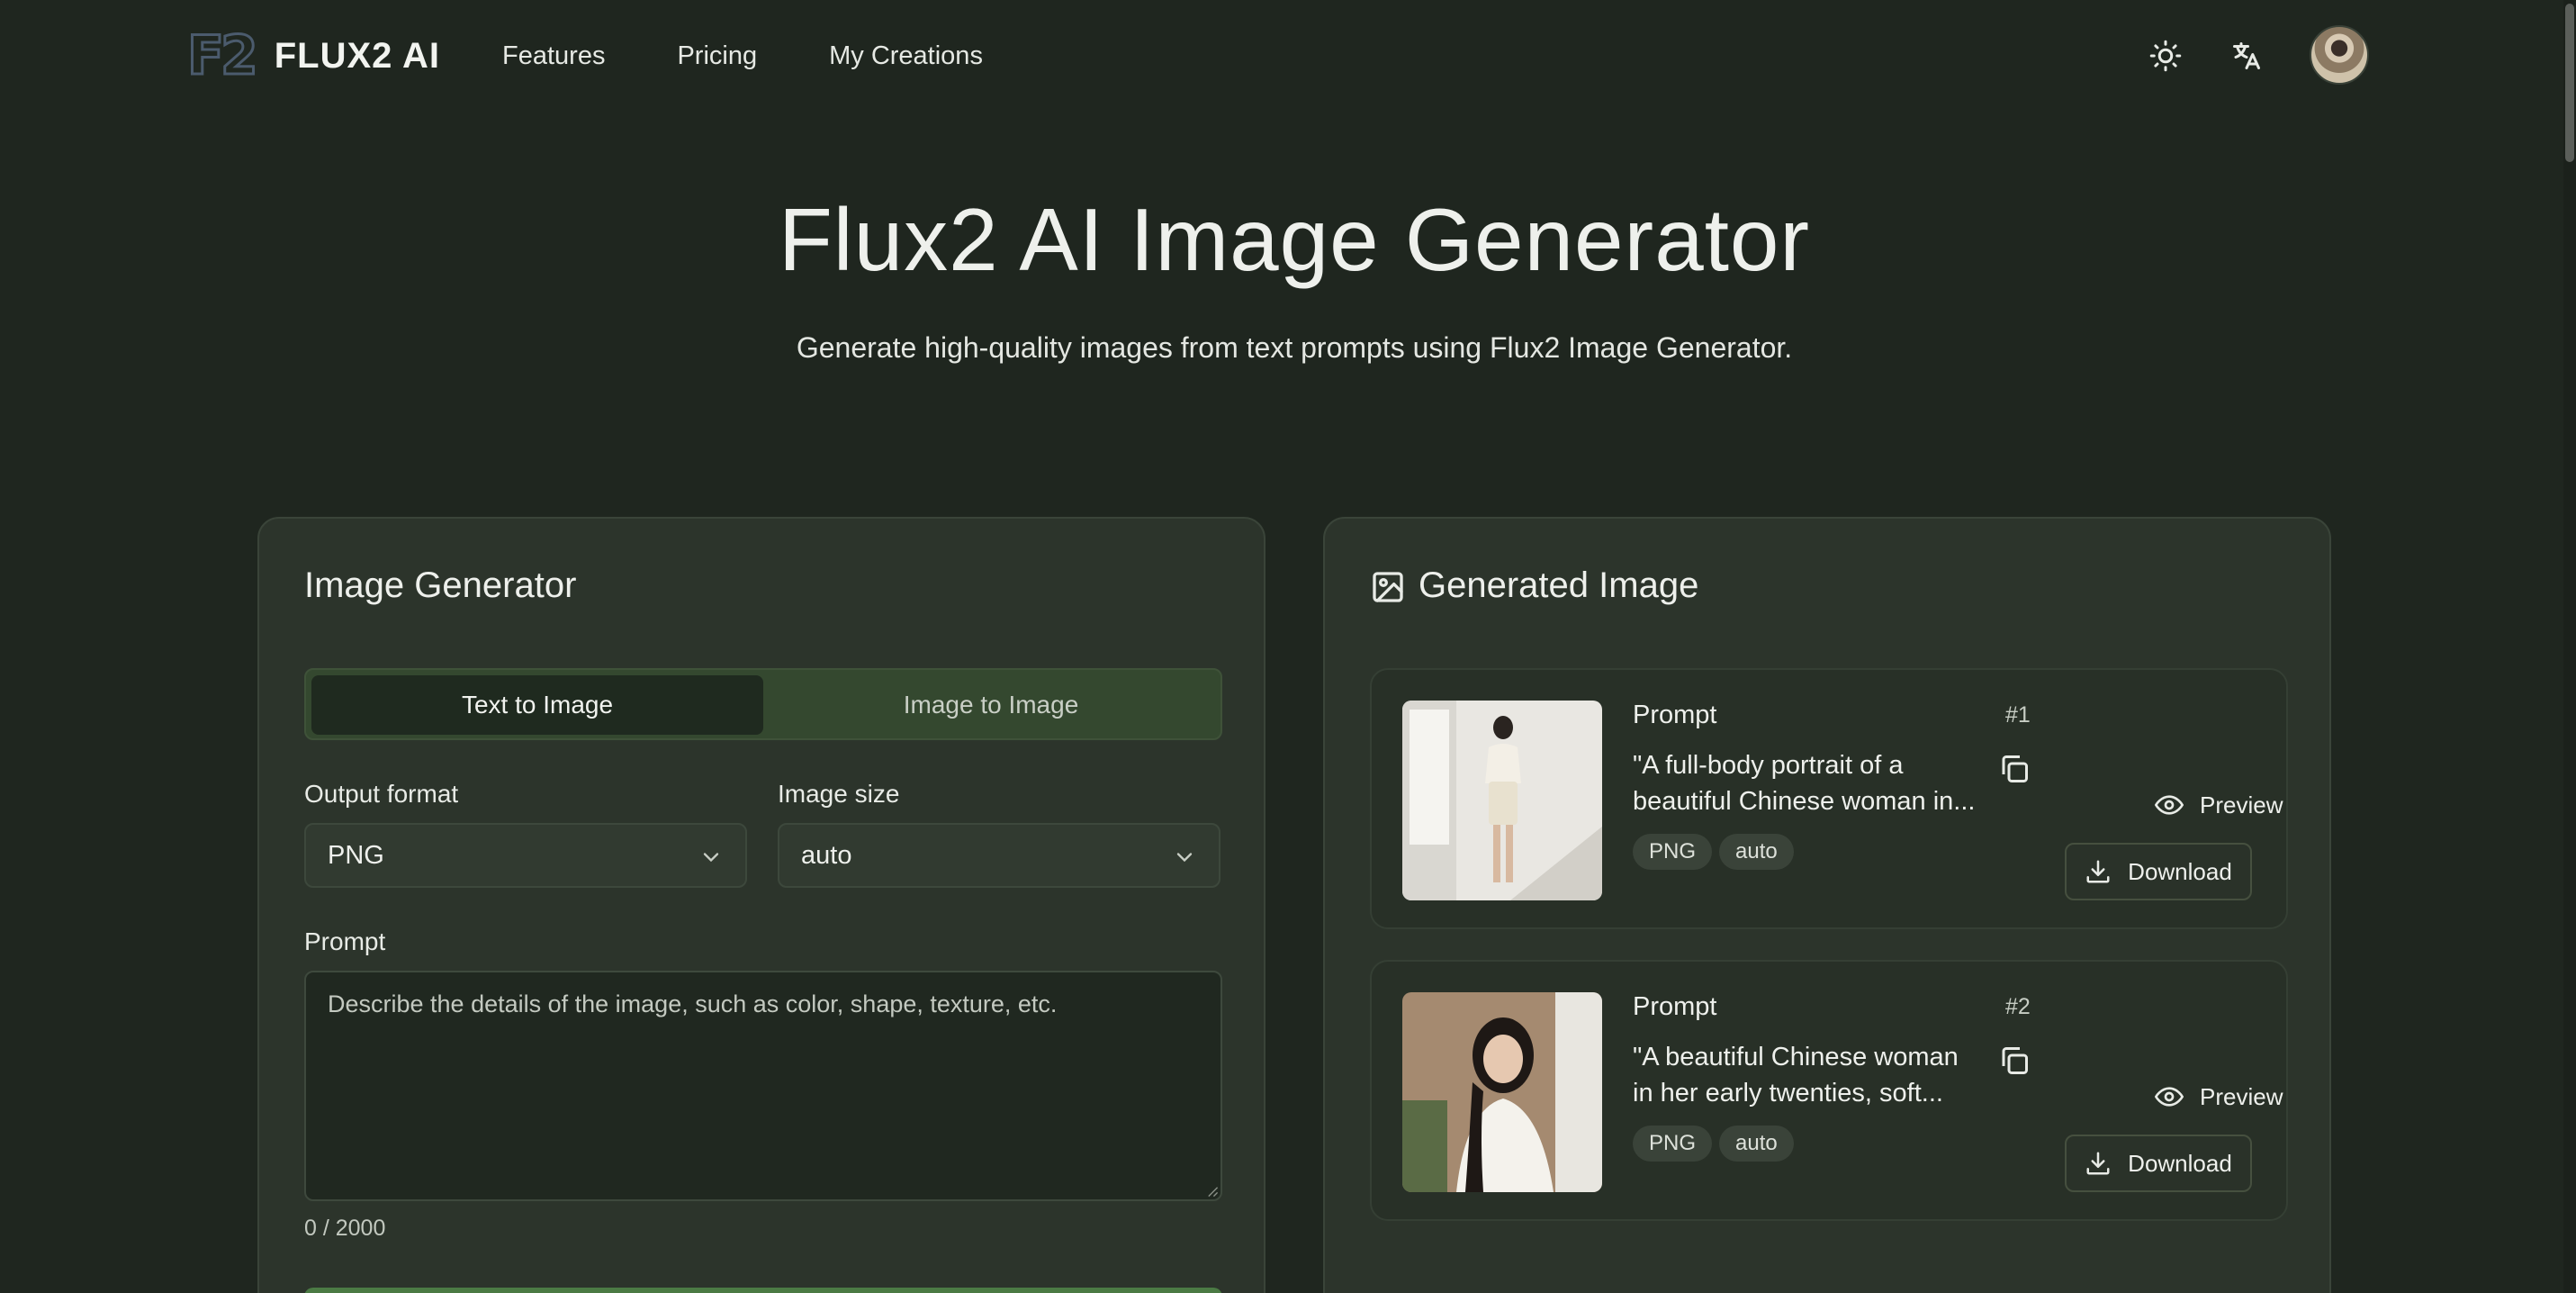 The height and width of the screenshot is (1293, 2576). What do you see at coordinates (1294, 239) in the screenshot?
I see `page-title: Flux2 AI Image Generator` at bounding box center [1294, 239].